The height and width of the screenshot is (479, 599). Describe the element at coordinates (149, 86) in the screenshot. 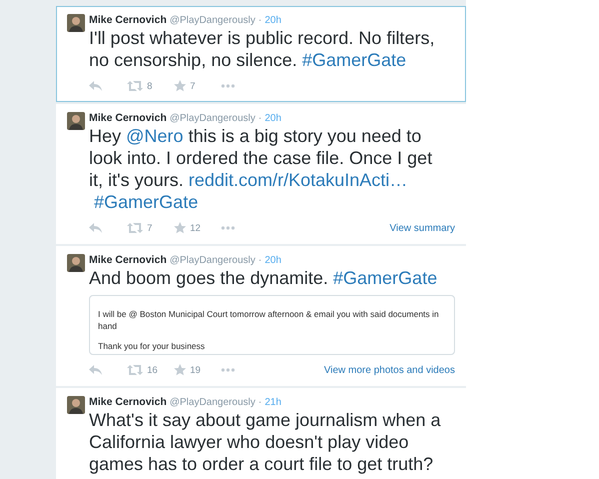

I see `retweet-count: 8` at that location.